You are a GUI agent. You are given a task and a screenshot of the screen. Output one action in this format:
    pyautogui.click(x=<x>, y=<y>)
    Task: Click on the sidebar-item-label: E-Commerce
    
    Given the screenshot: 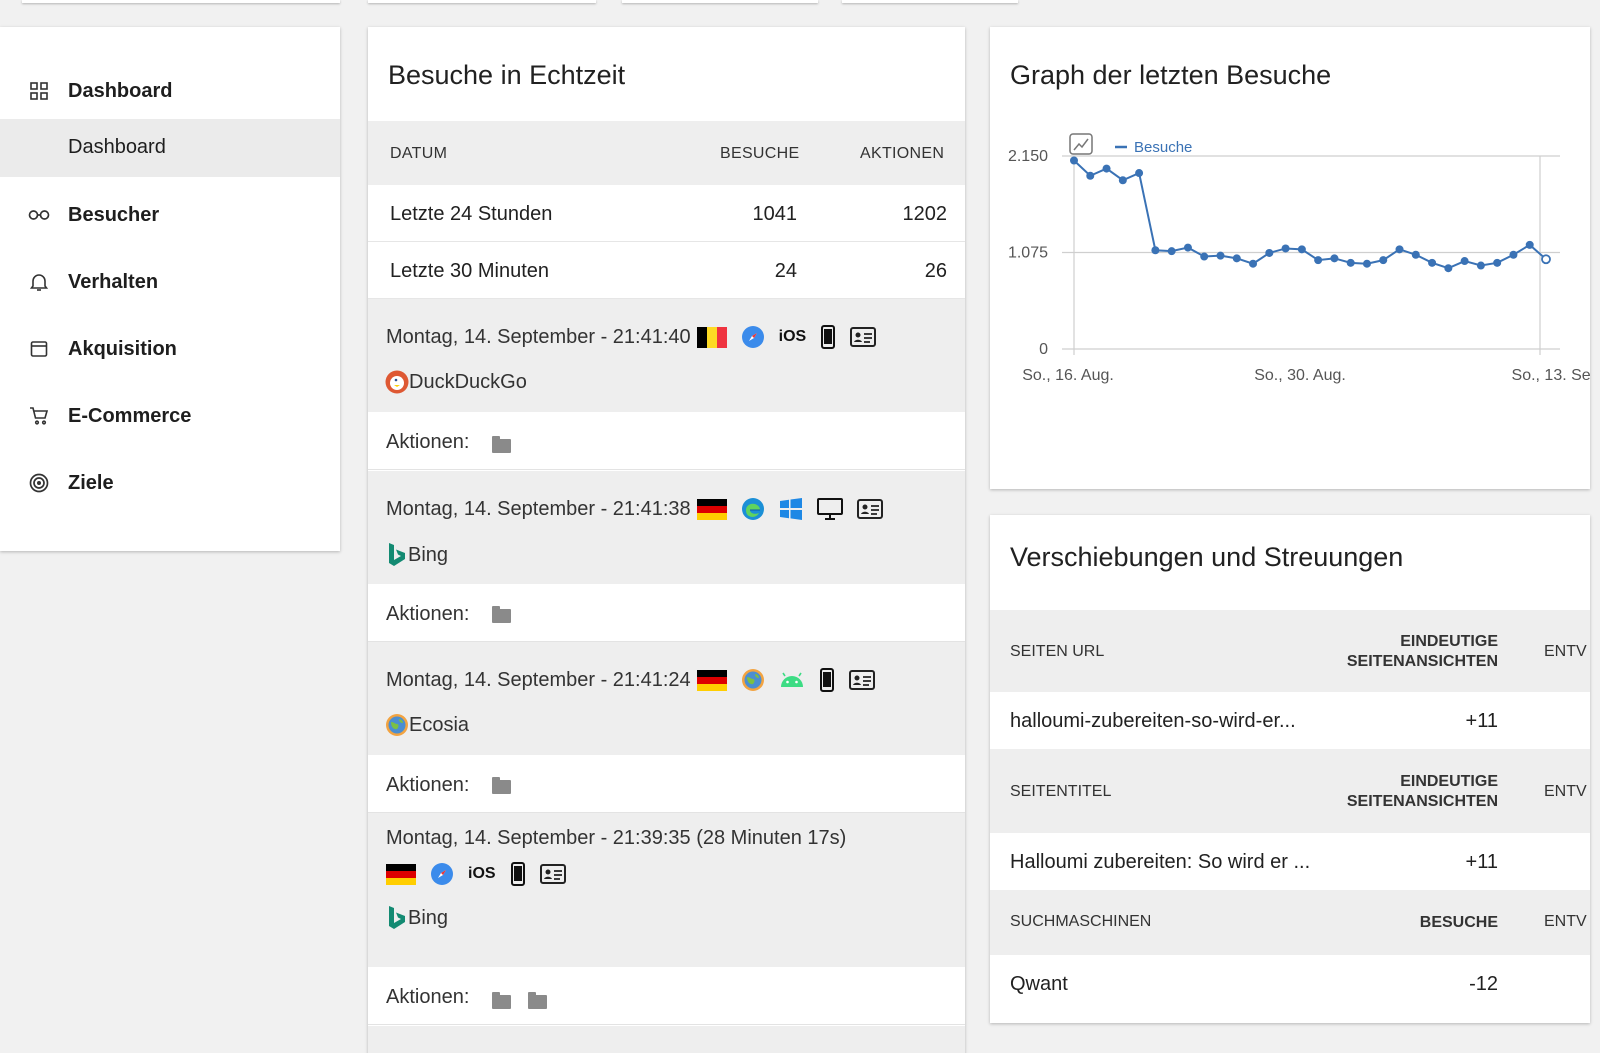 What is the action you would take?
    pyautogui.click(x=130, y=415)
    